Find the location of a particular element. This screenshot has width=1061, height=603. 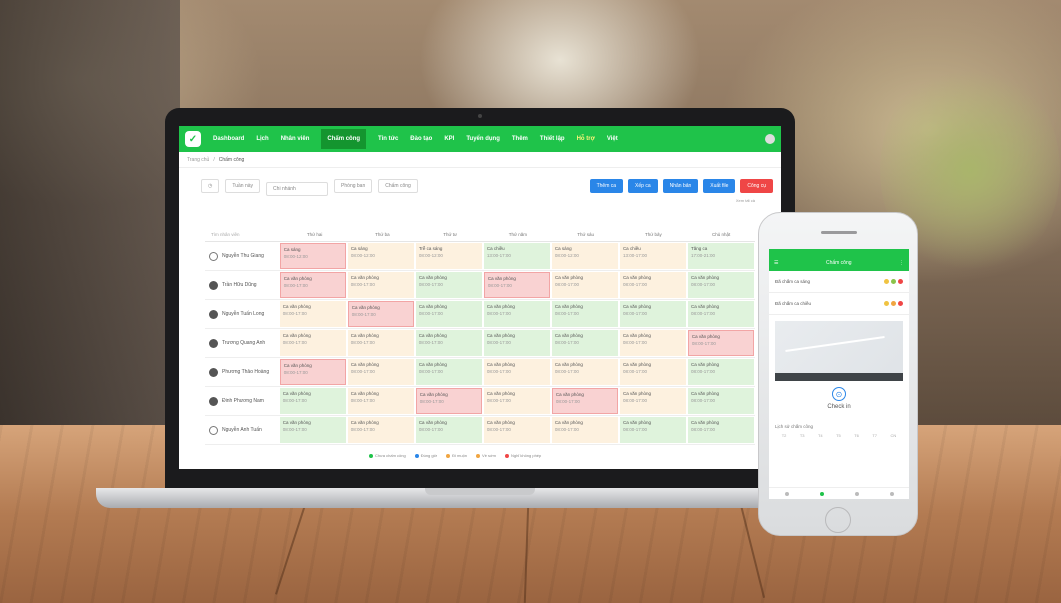

week-select: Tuần này is located at coordinates (243, 186).